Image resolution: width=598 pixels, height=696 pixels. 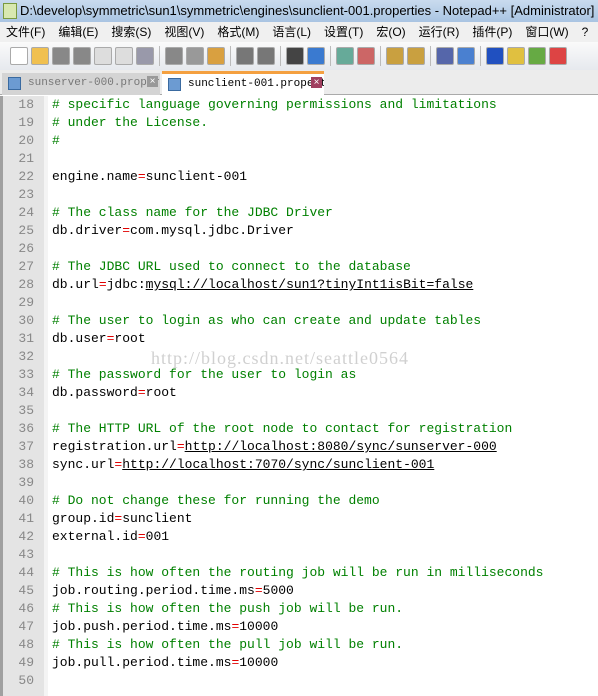 What do you see at coordinates (416, 56) in the screenshot?
I see `sync-h-icon` at bounding box center [416, 56].